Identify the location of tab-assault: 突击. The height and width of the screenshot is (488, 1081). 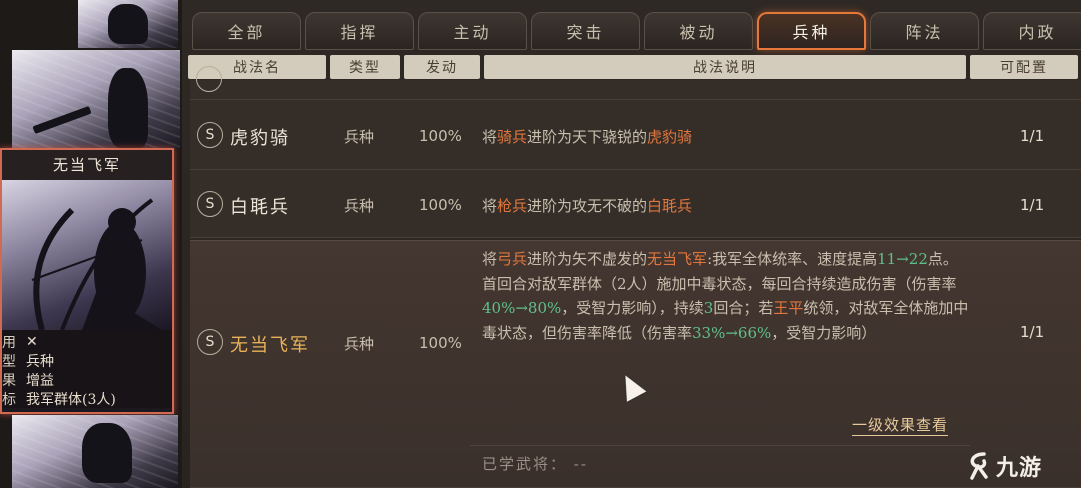
(585, 31).